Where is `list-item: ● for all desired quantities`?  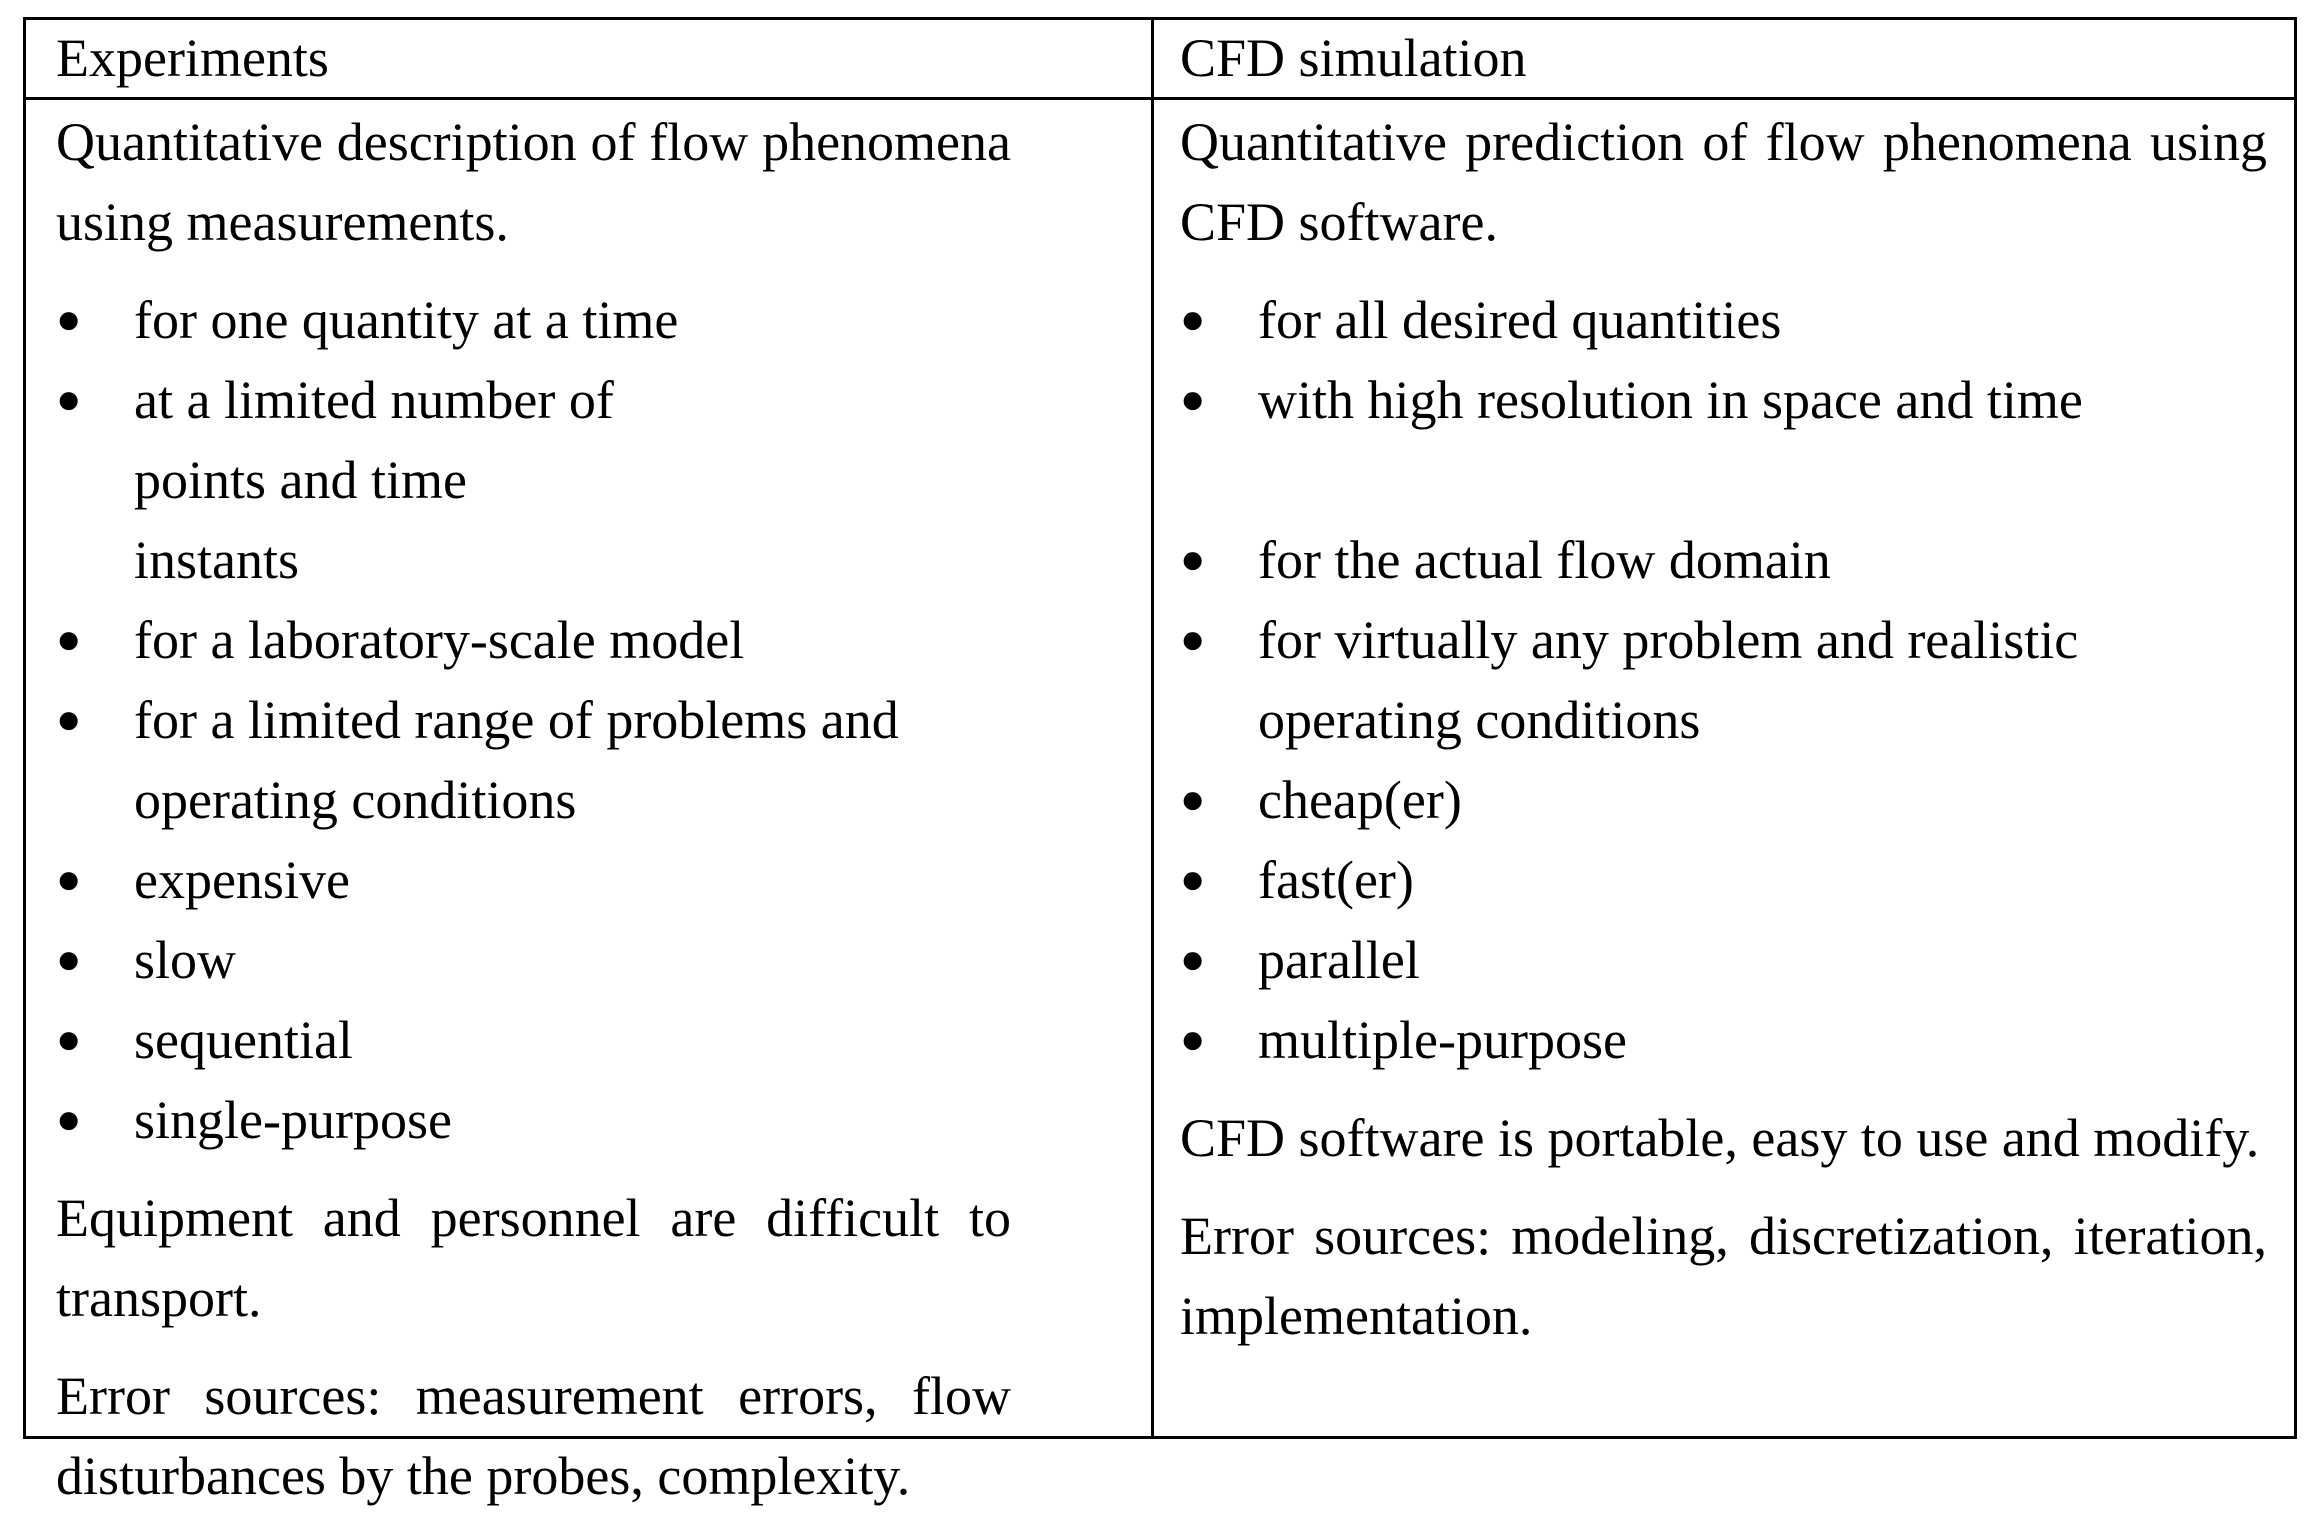 list-item: ● for all desired quantities is located at coordinates (1723, 320).